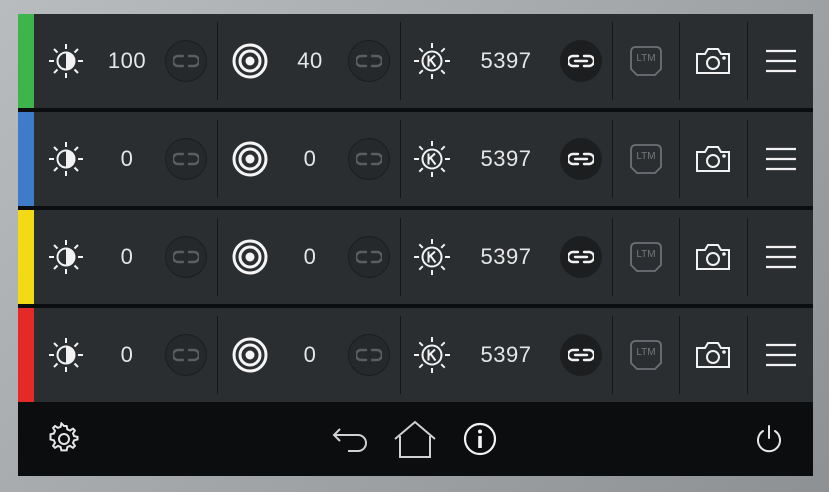  I want to click on info-button, so click(480, 439).